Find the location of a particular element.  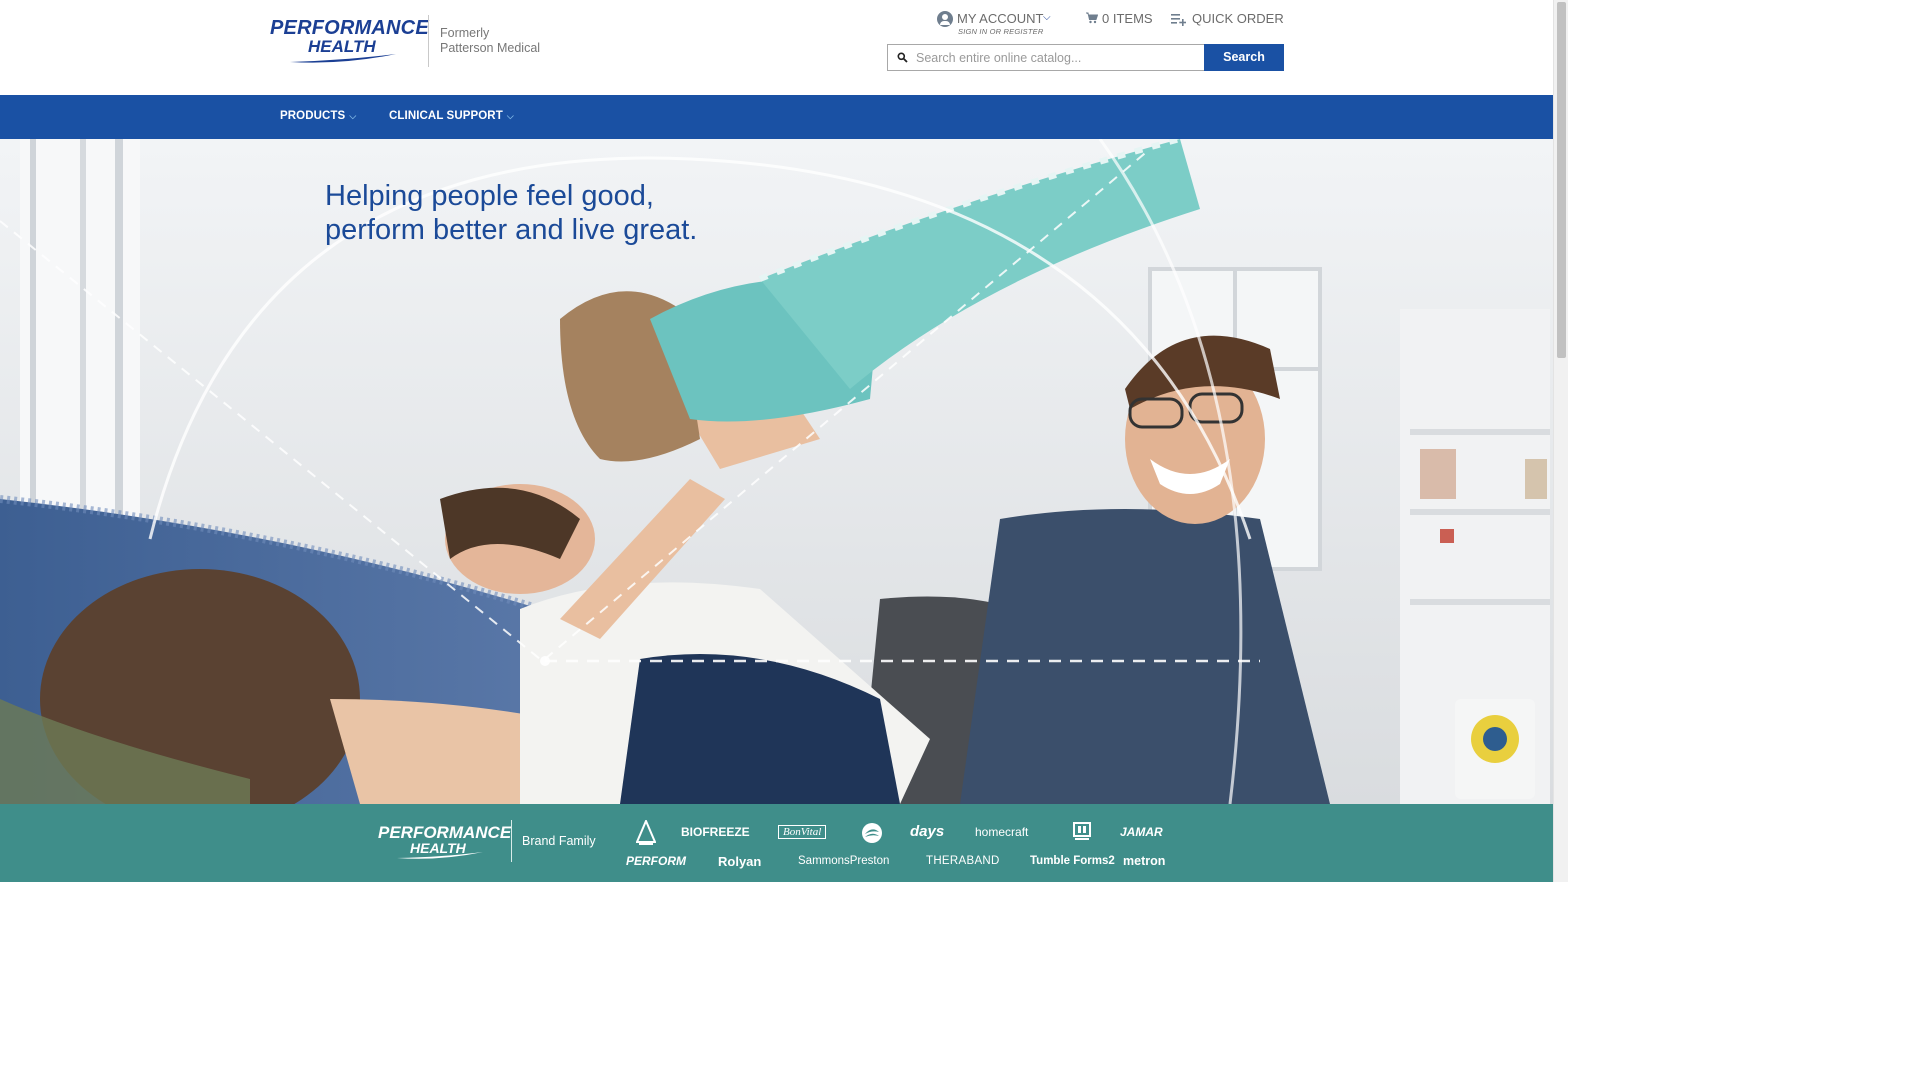

my-account-label: MY ACCOUNT is located at coordinates (1000, 18).